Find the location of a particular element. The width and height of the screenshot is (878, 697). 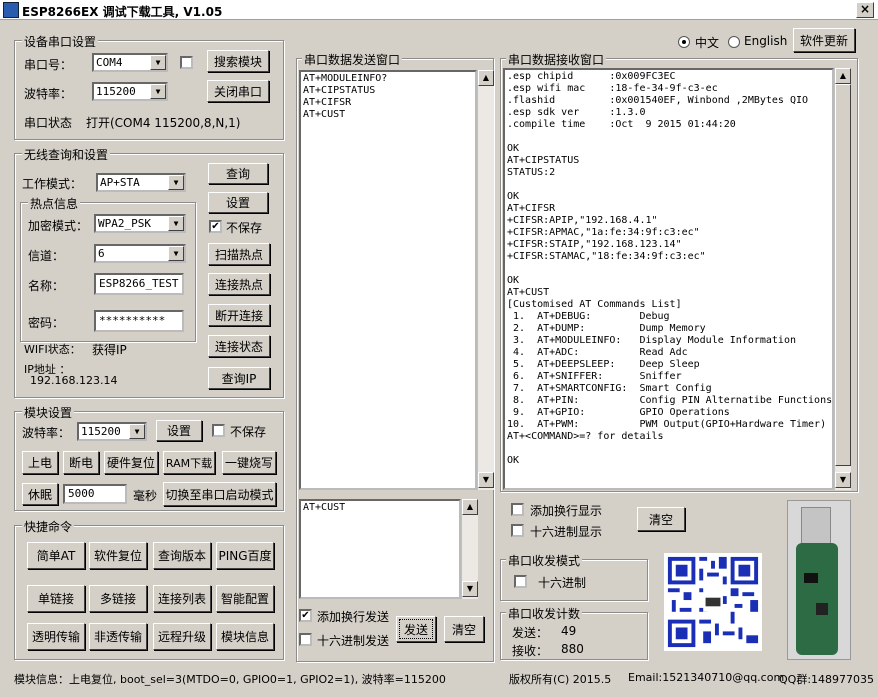

wifi-status-label: WIFI状态： is located at coordinates (52, 349).